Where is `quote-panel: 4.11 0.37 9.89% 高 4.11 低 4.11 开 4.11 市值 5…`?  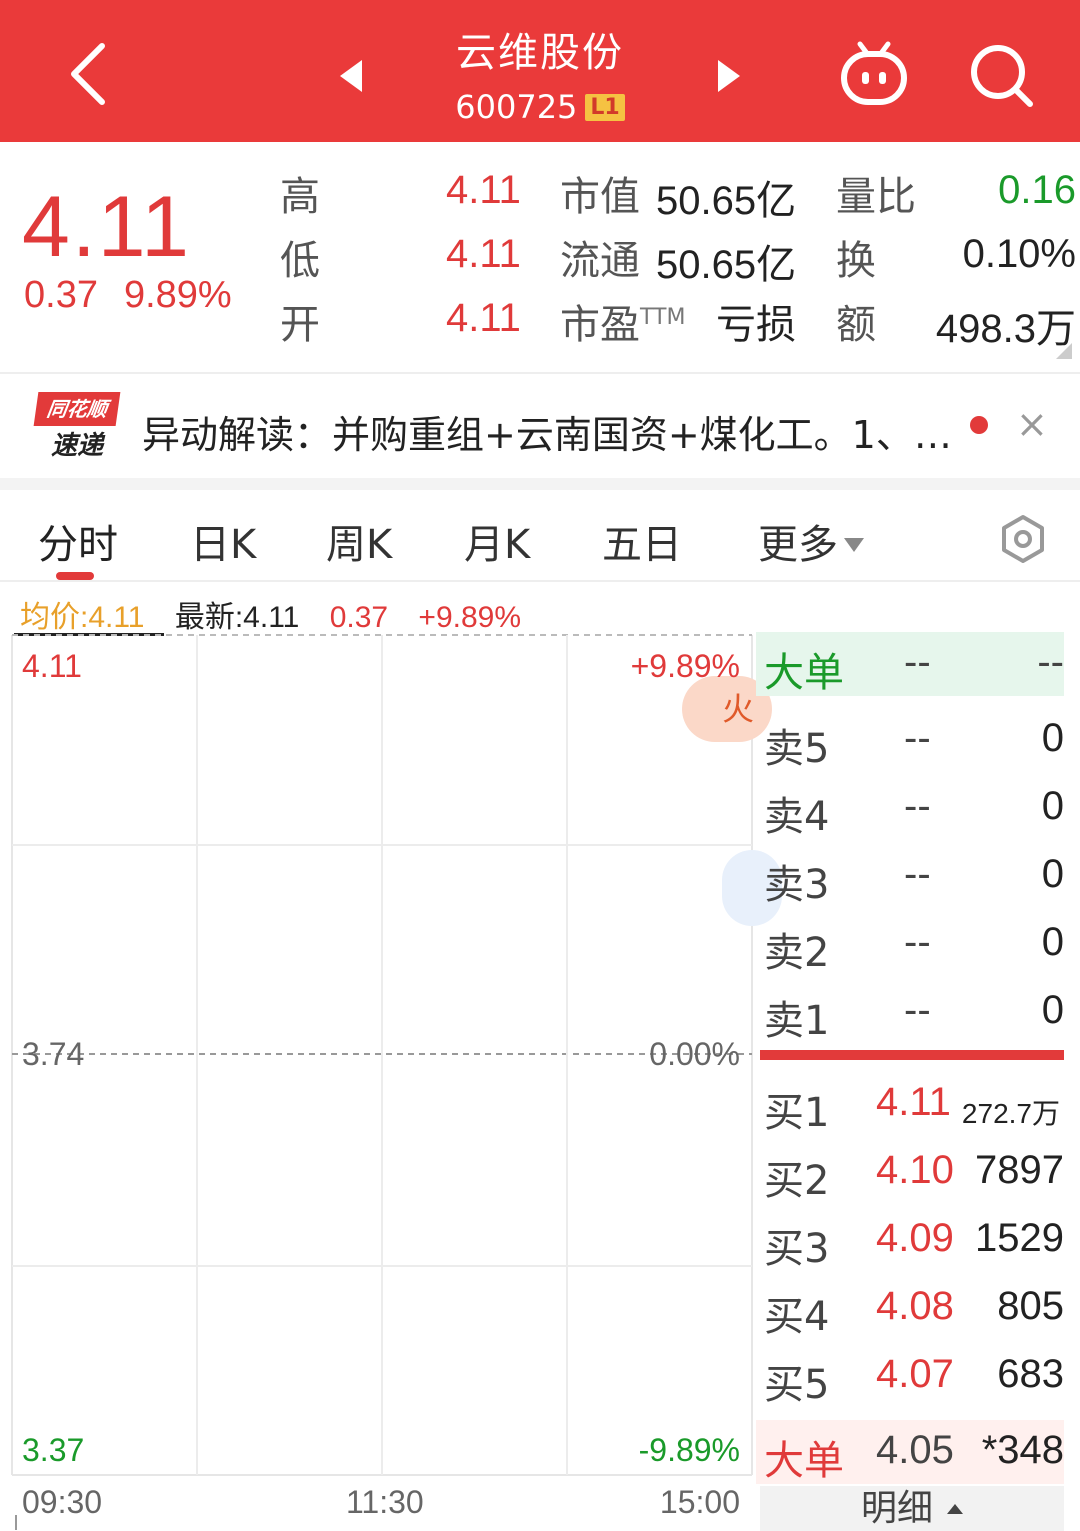 quote-panel: 4.11 0.37 9.89% 高 4.11 低 4.11 开 4.11 市值 5… is located at coordinates (540, 254).